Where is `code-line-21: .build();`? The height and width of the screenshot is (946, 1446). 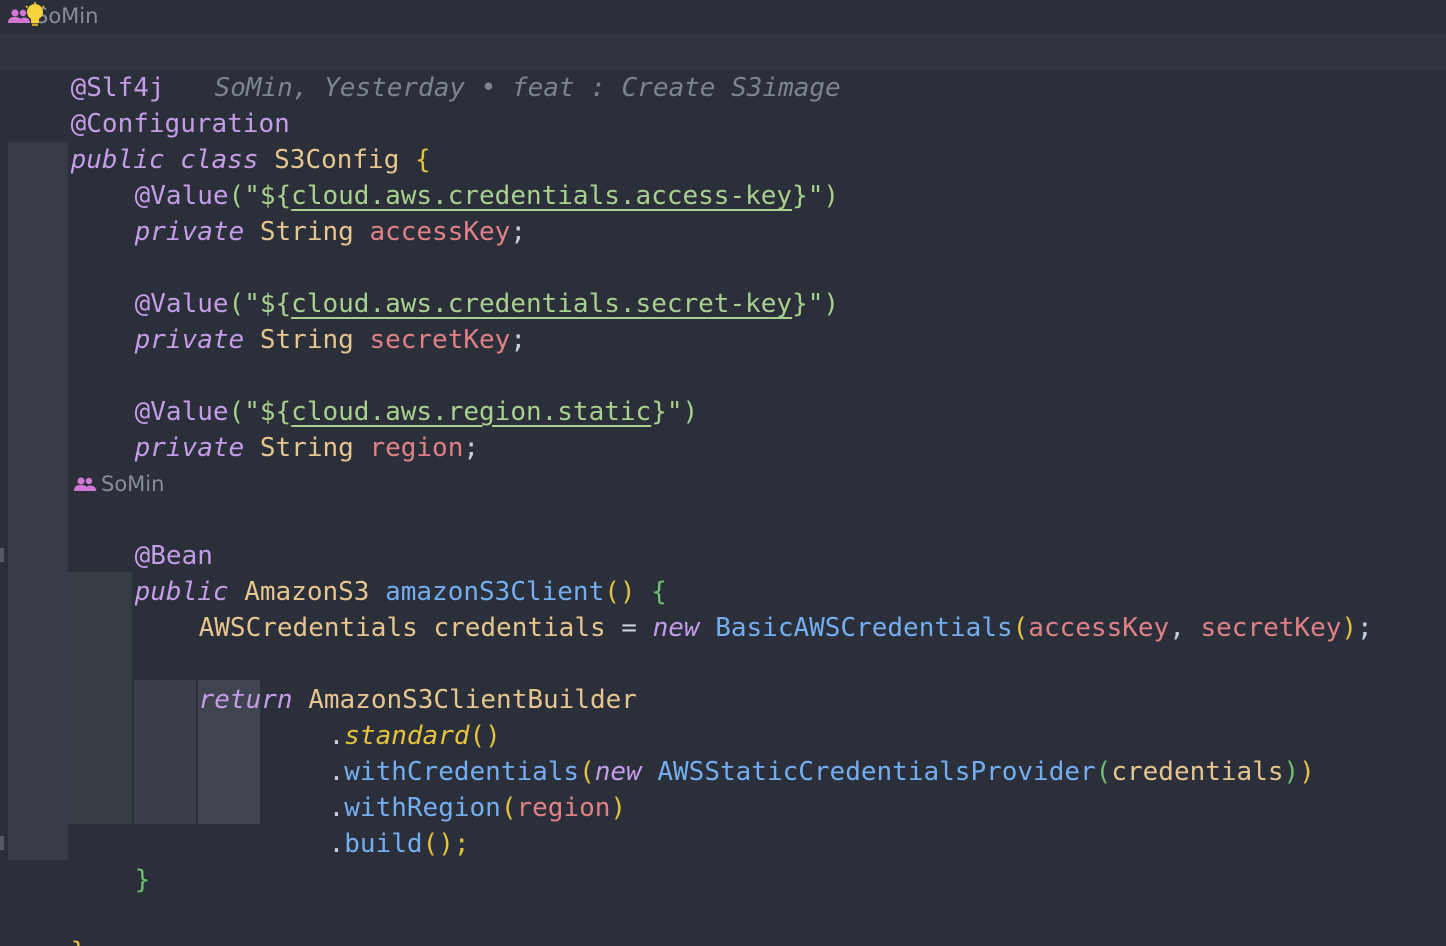
code-line-21: .build(); is located at coordinates (368, 824).